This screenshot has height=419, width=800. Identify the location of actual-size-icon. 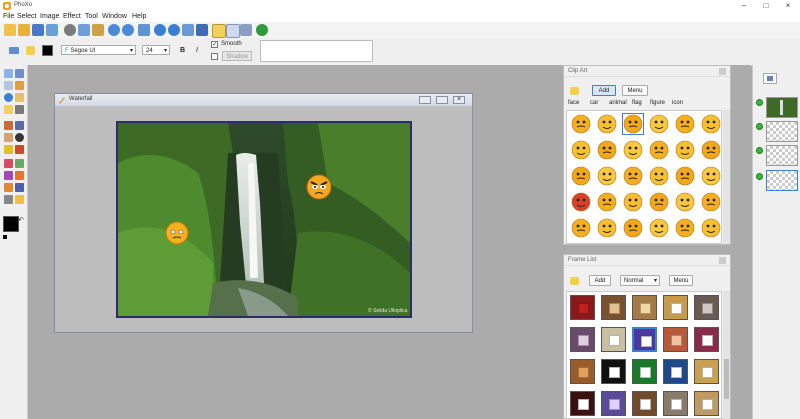
(188, 30).